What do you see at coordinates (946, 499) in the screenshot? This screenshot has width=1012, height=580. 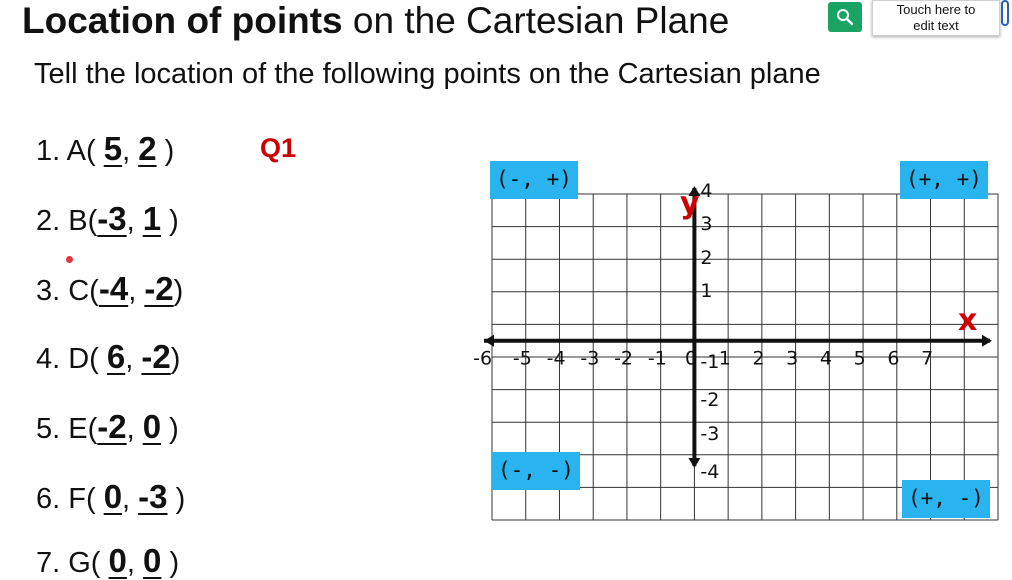 I see `quadrant-4-label: (+, -)` at bounding box center [946, 499].